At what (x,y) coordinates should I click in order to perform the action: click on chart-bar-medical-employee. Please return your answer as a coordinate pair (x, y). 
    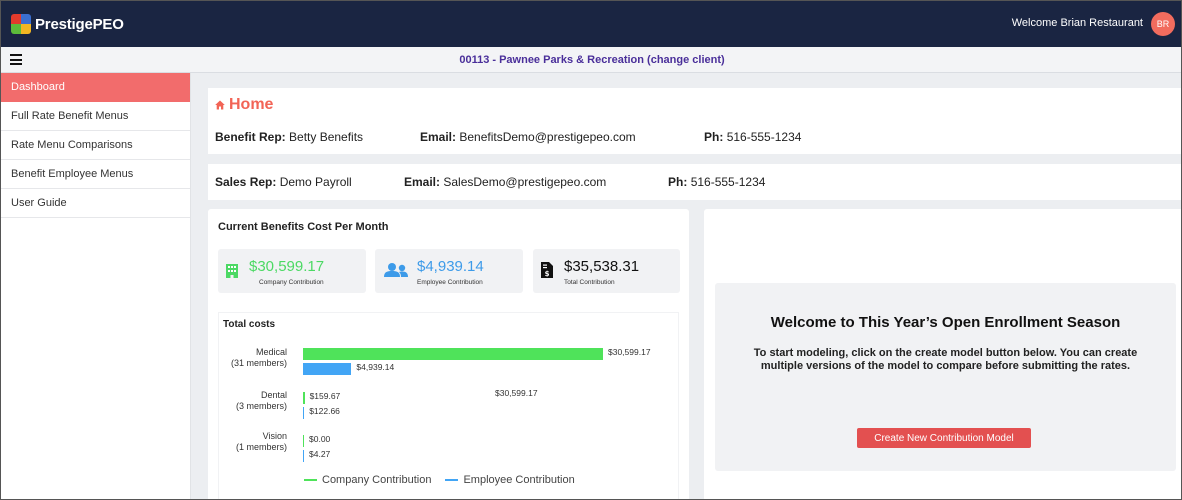
    Looking at the image, I should click on (327, 369).